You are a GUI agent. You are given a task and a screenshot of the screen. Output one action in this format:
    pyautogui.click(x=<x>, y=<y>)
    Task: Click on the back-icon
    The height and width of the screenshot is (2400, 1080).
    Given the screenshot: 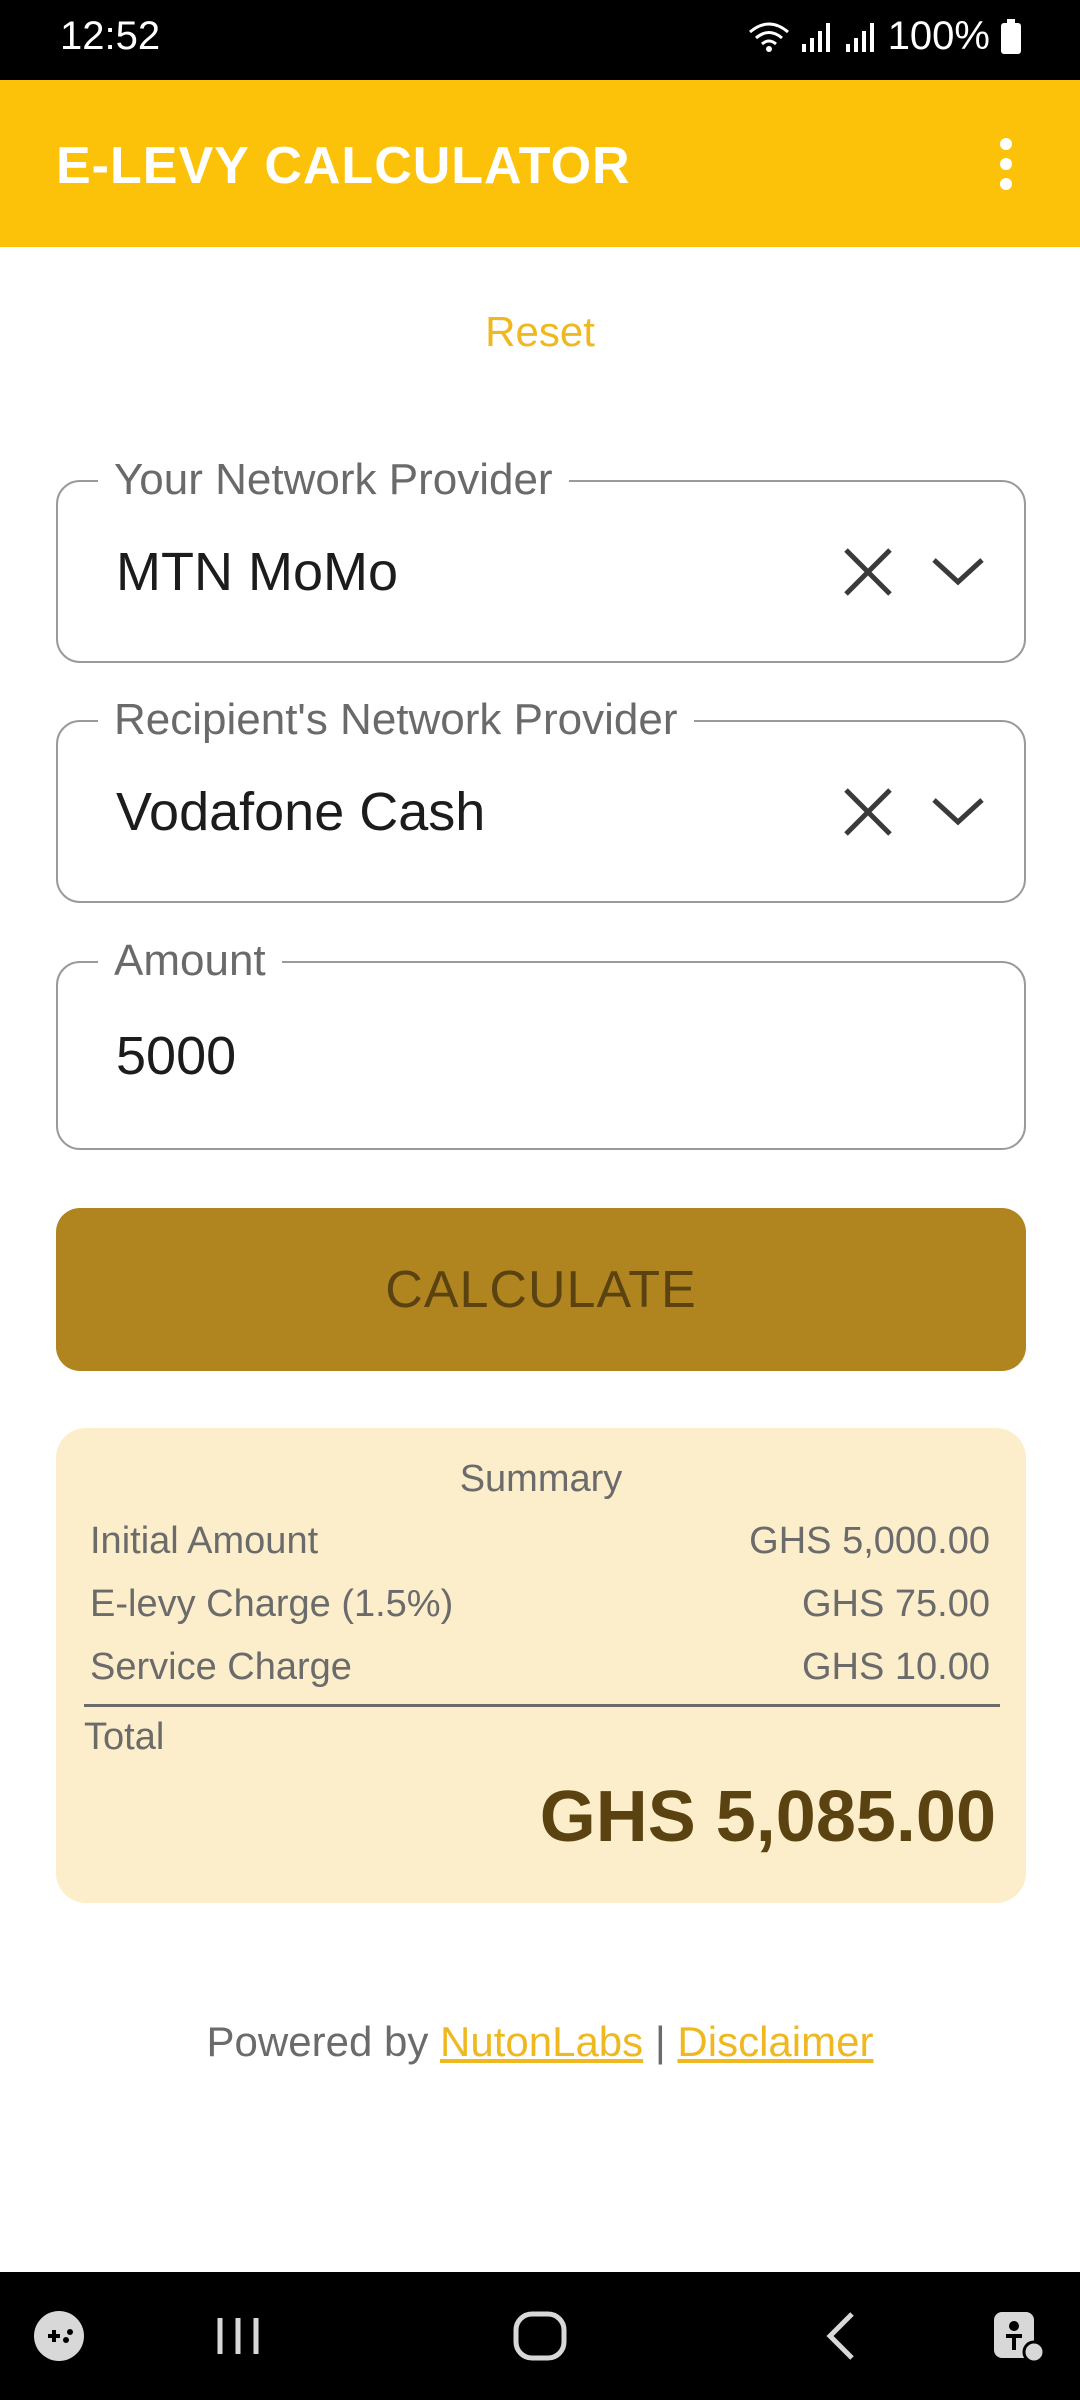 What is the action you would take?
    pyautogui.click(x=842, y=2336)
    